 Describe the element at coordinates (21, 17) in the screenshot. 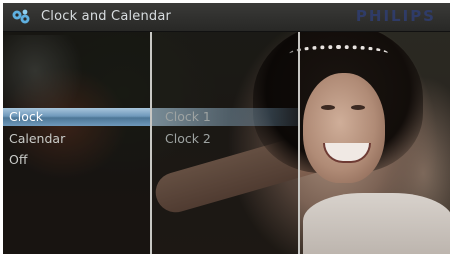

I see `settings-gears-icon` at that location.